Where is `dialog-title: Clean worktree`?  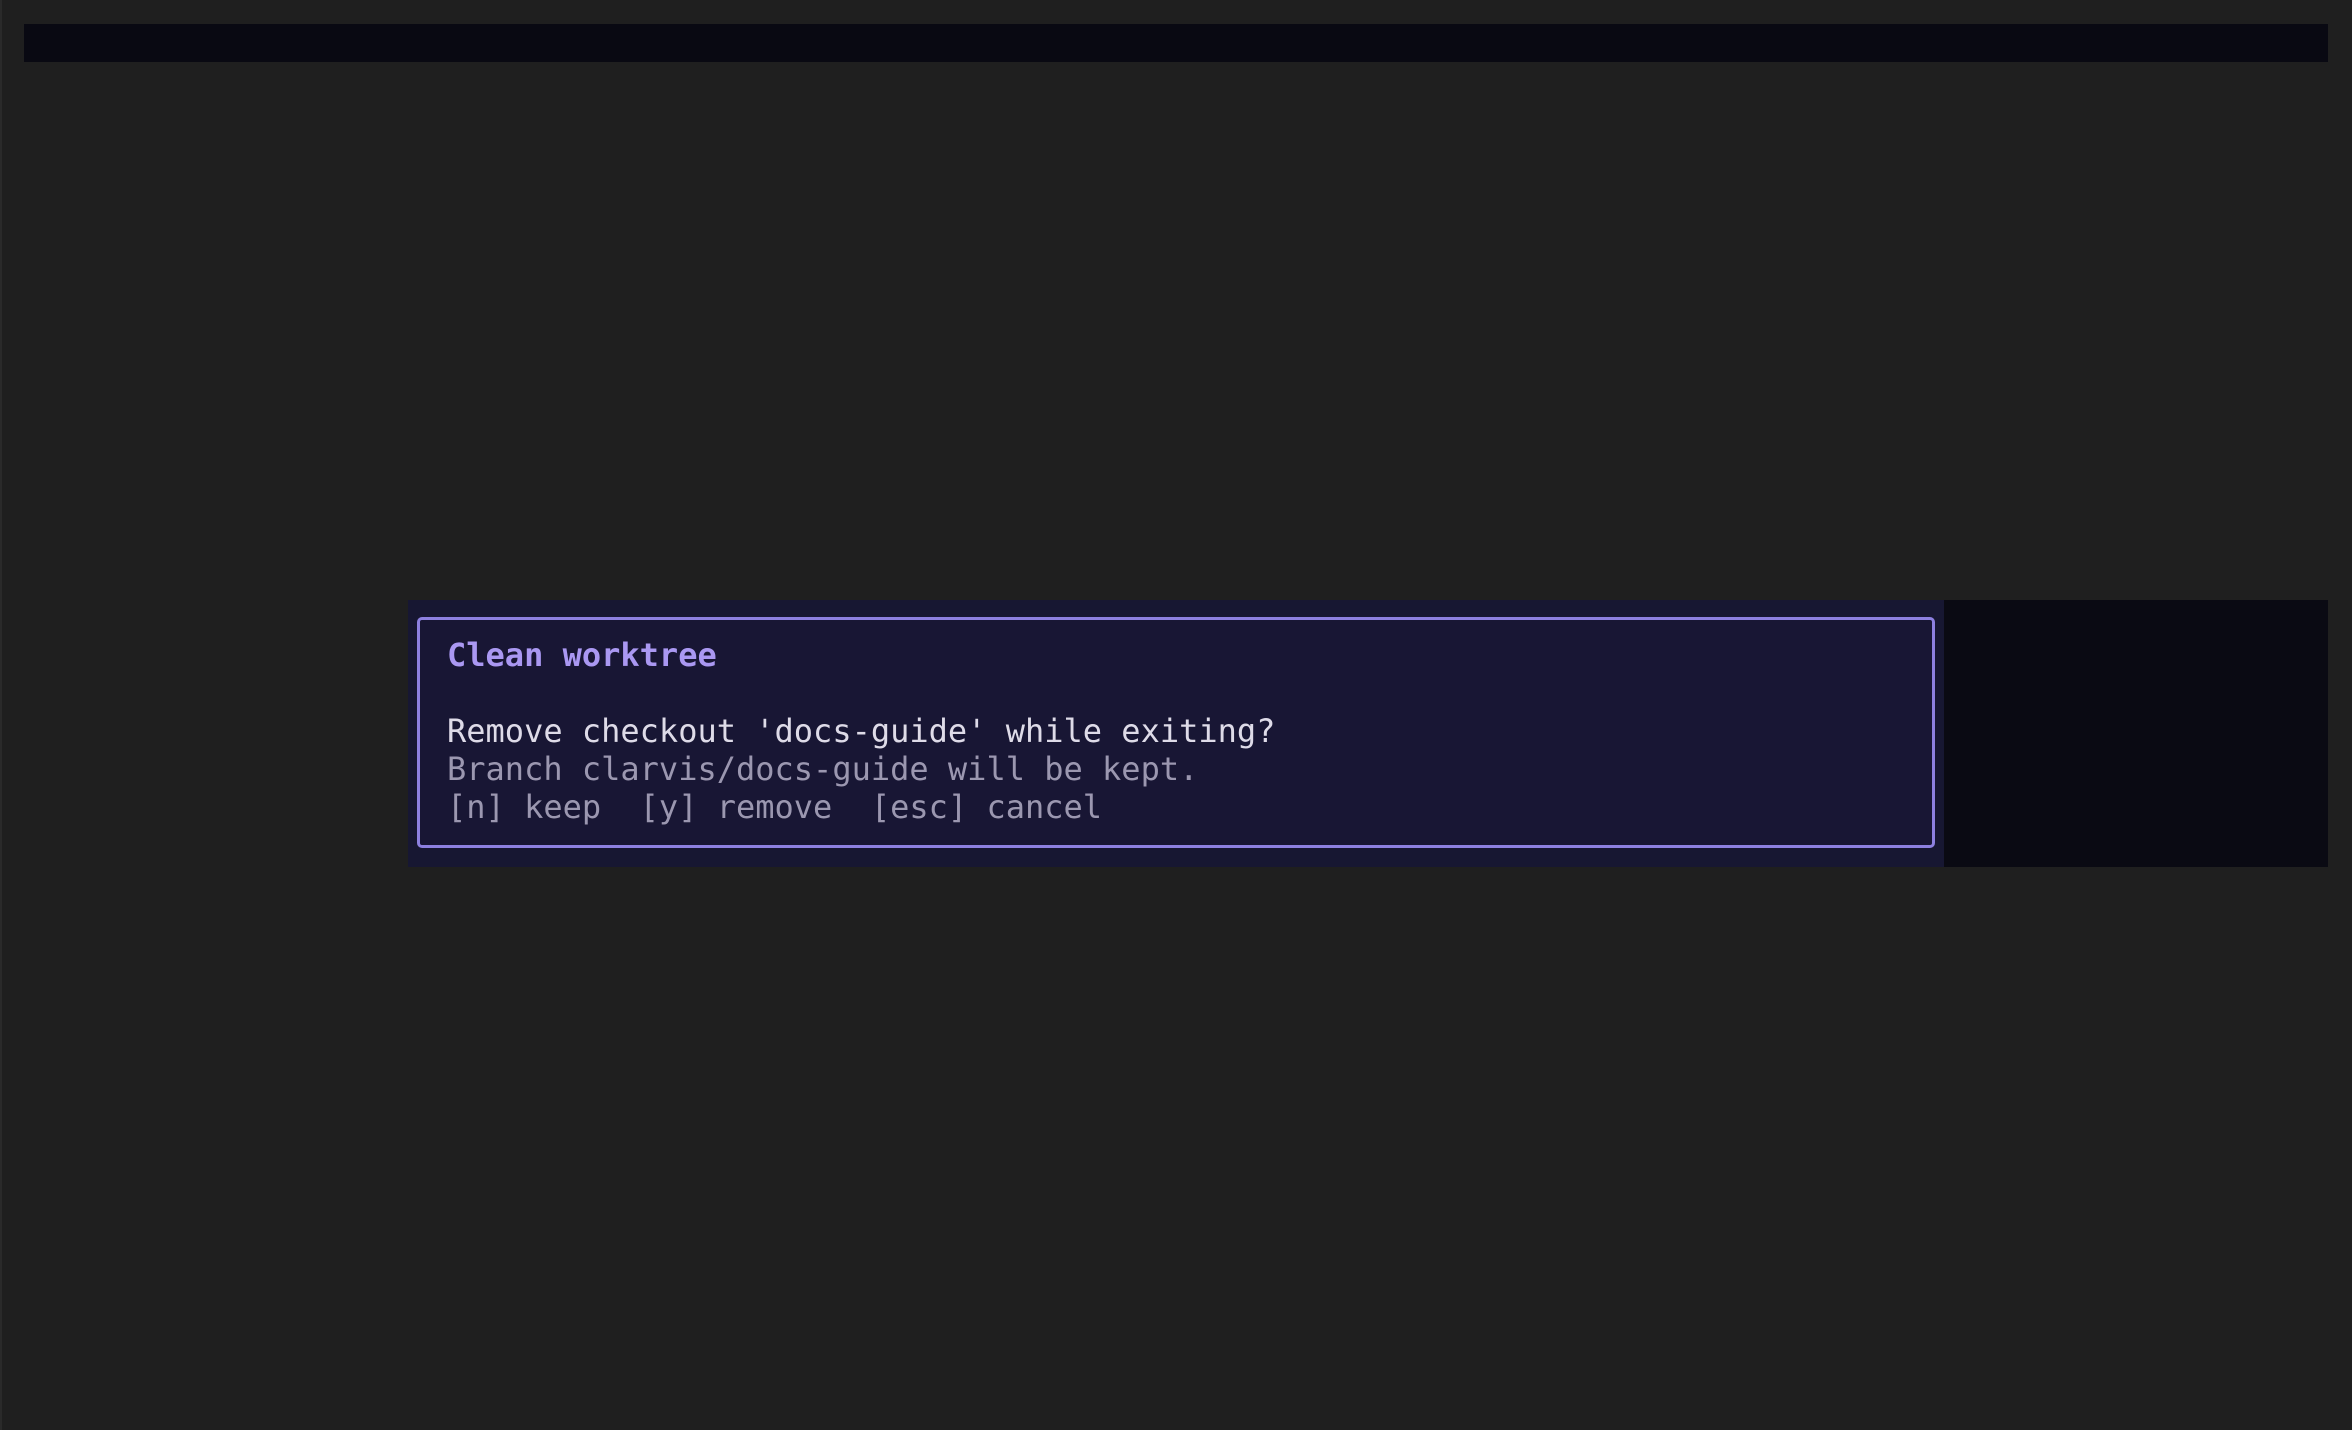
dialog-title: Clean worktree is located at coordinates (582, 655).